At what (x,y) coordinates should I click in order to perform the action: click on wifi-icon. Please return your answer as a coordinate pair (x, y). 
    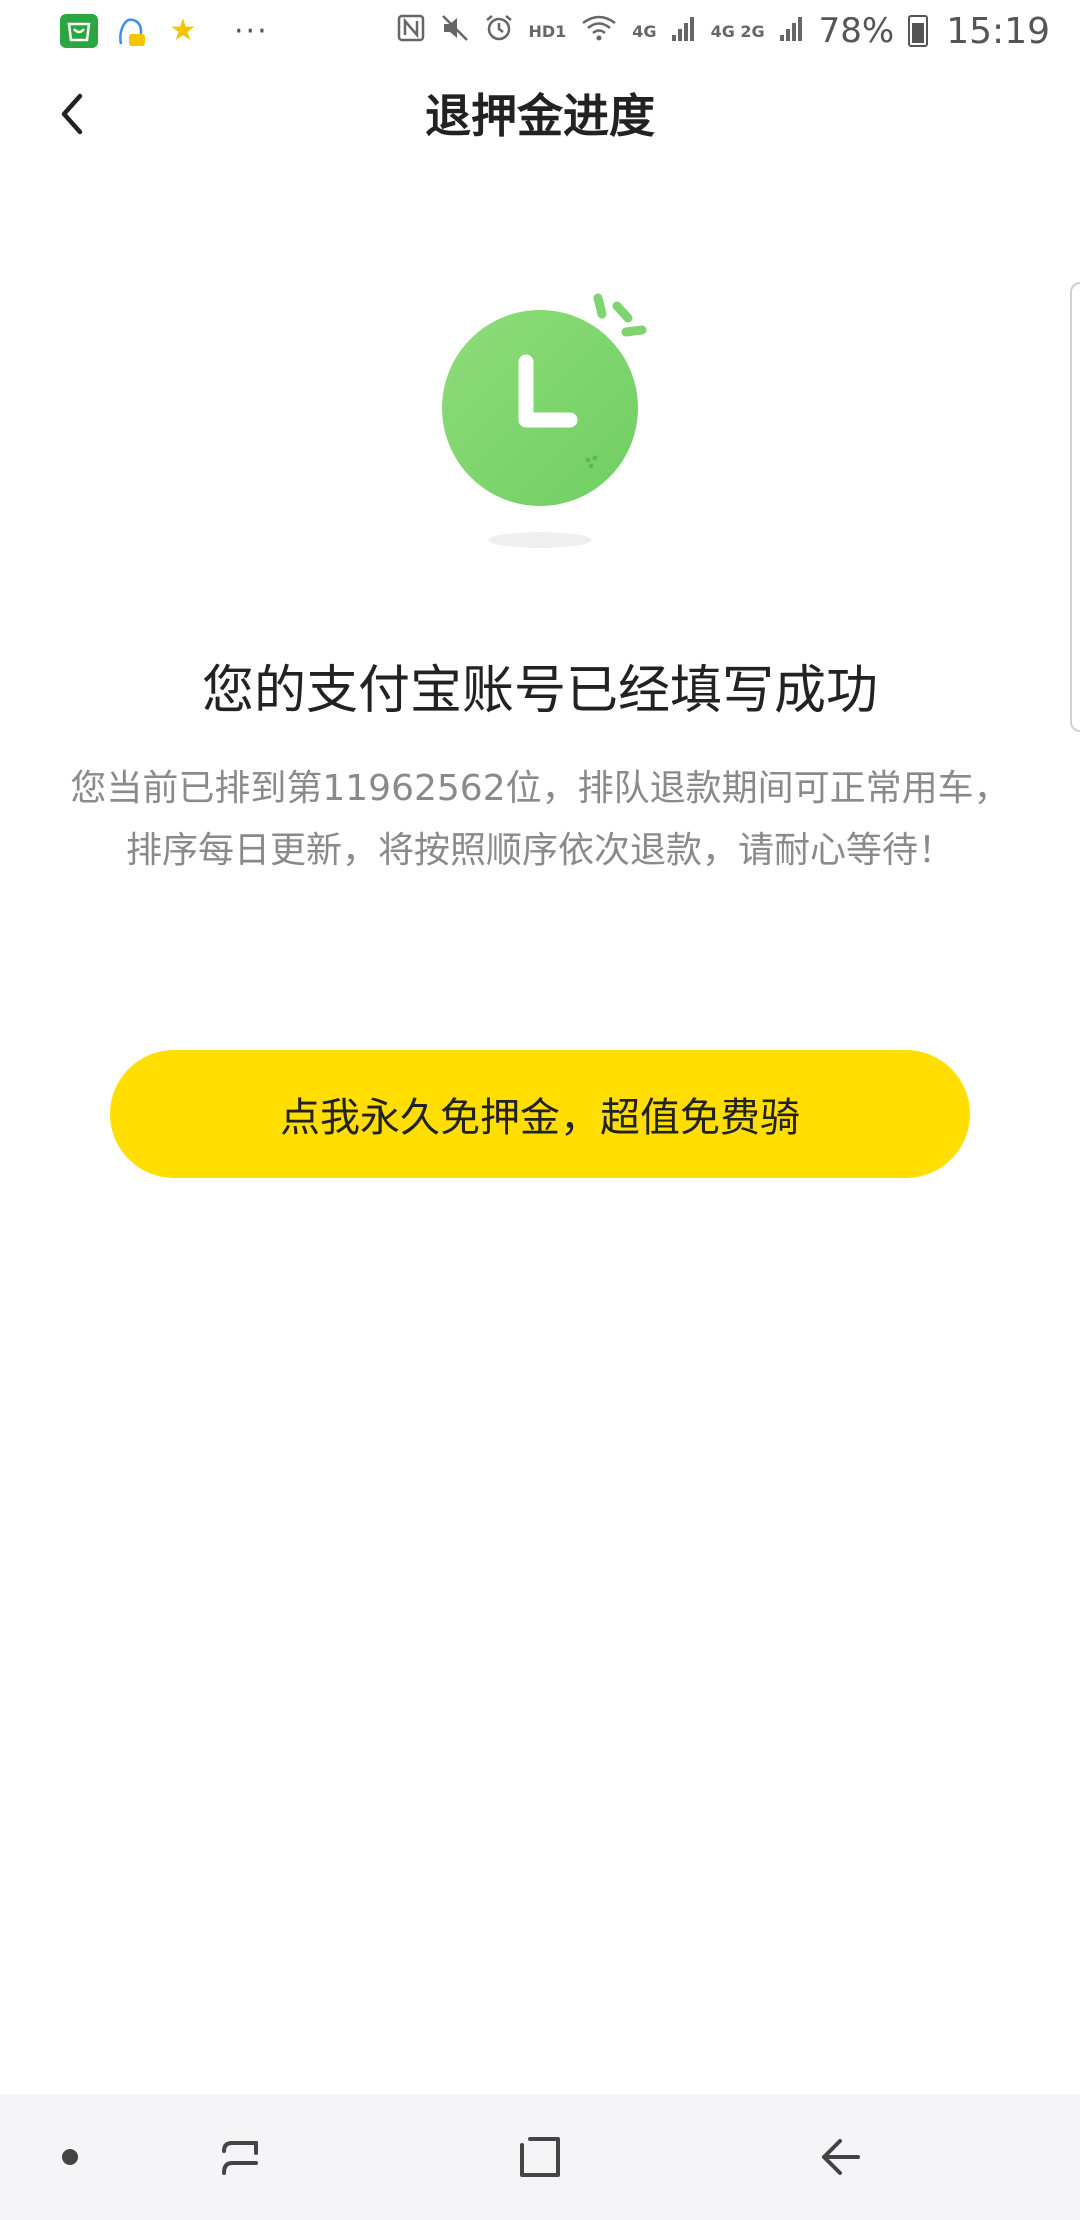
    Looking at the image, I should click on (599, 31).